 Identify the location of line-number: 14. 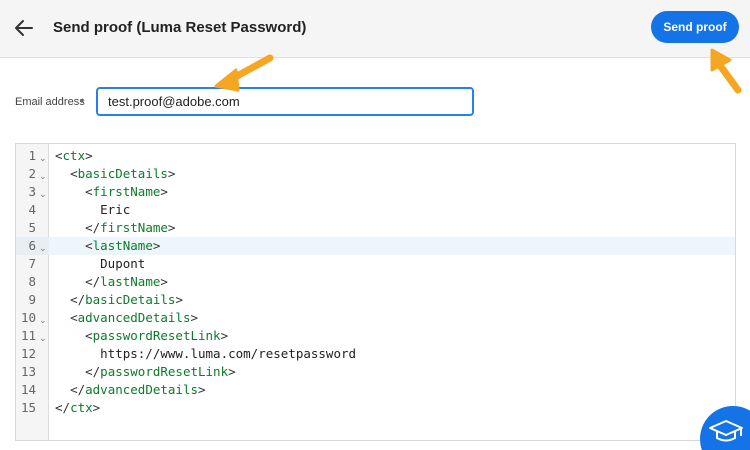
(28, 389).